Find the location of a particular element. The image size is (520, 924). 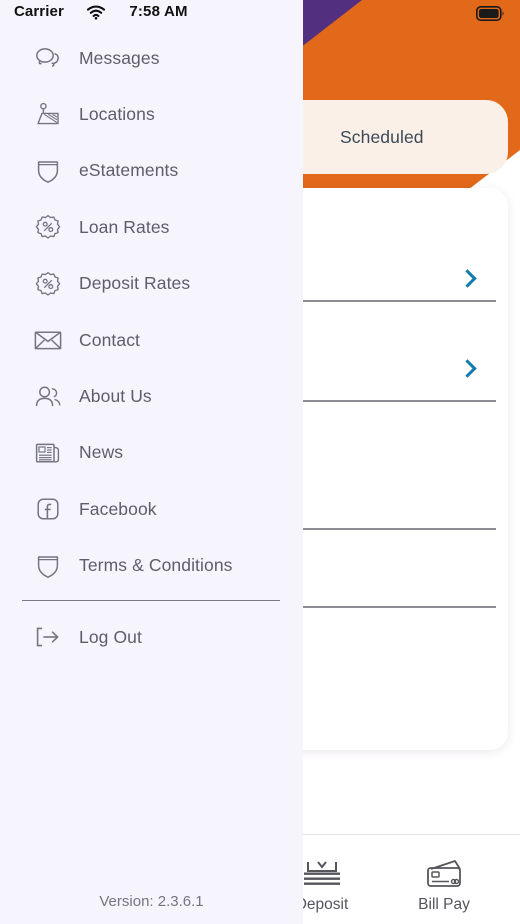

credit-card-icon is located at coordinates (444, 873).